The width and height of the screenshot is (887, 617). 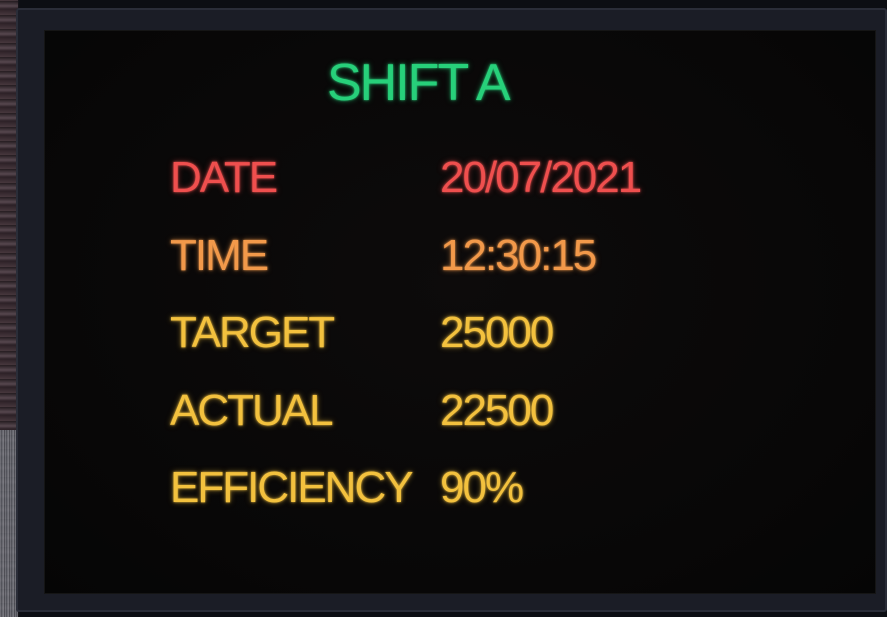 What do you see at coordinates (518, 255) in the screenshot?
I see `time-value: 12:30:15` at bounding box center [518, 255].